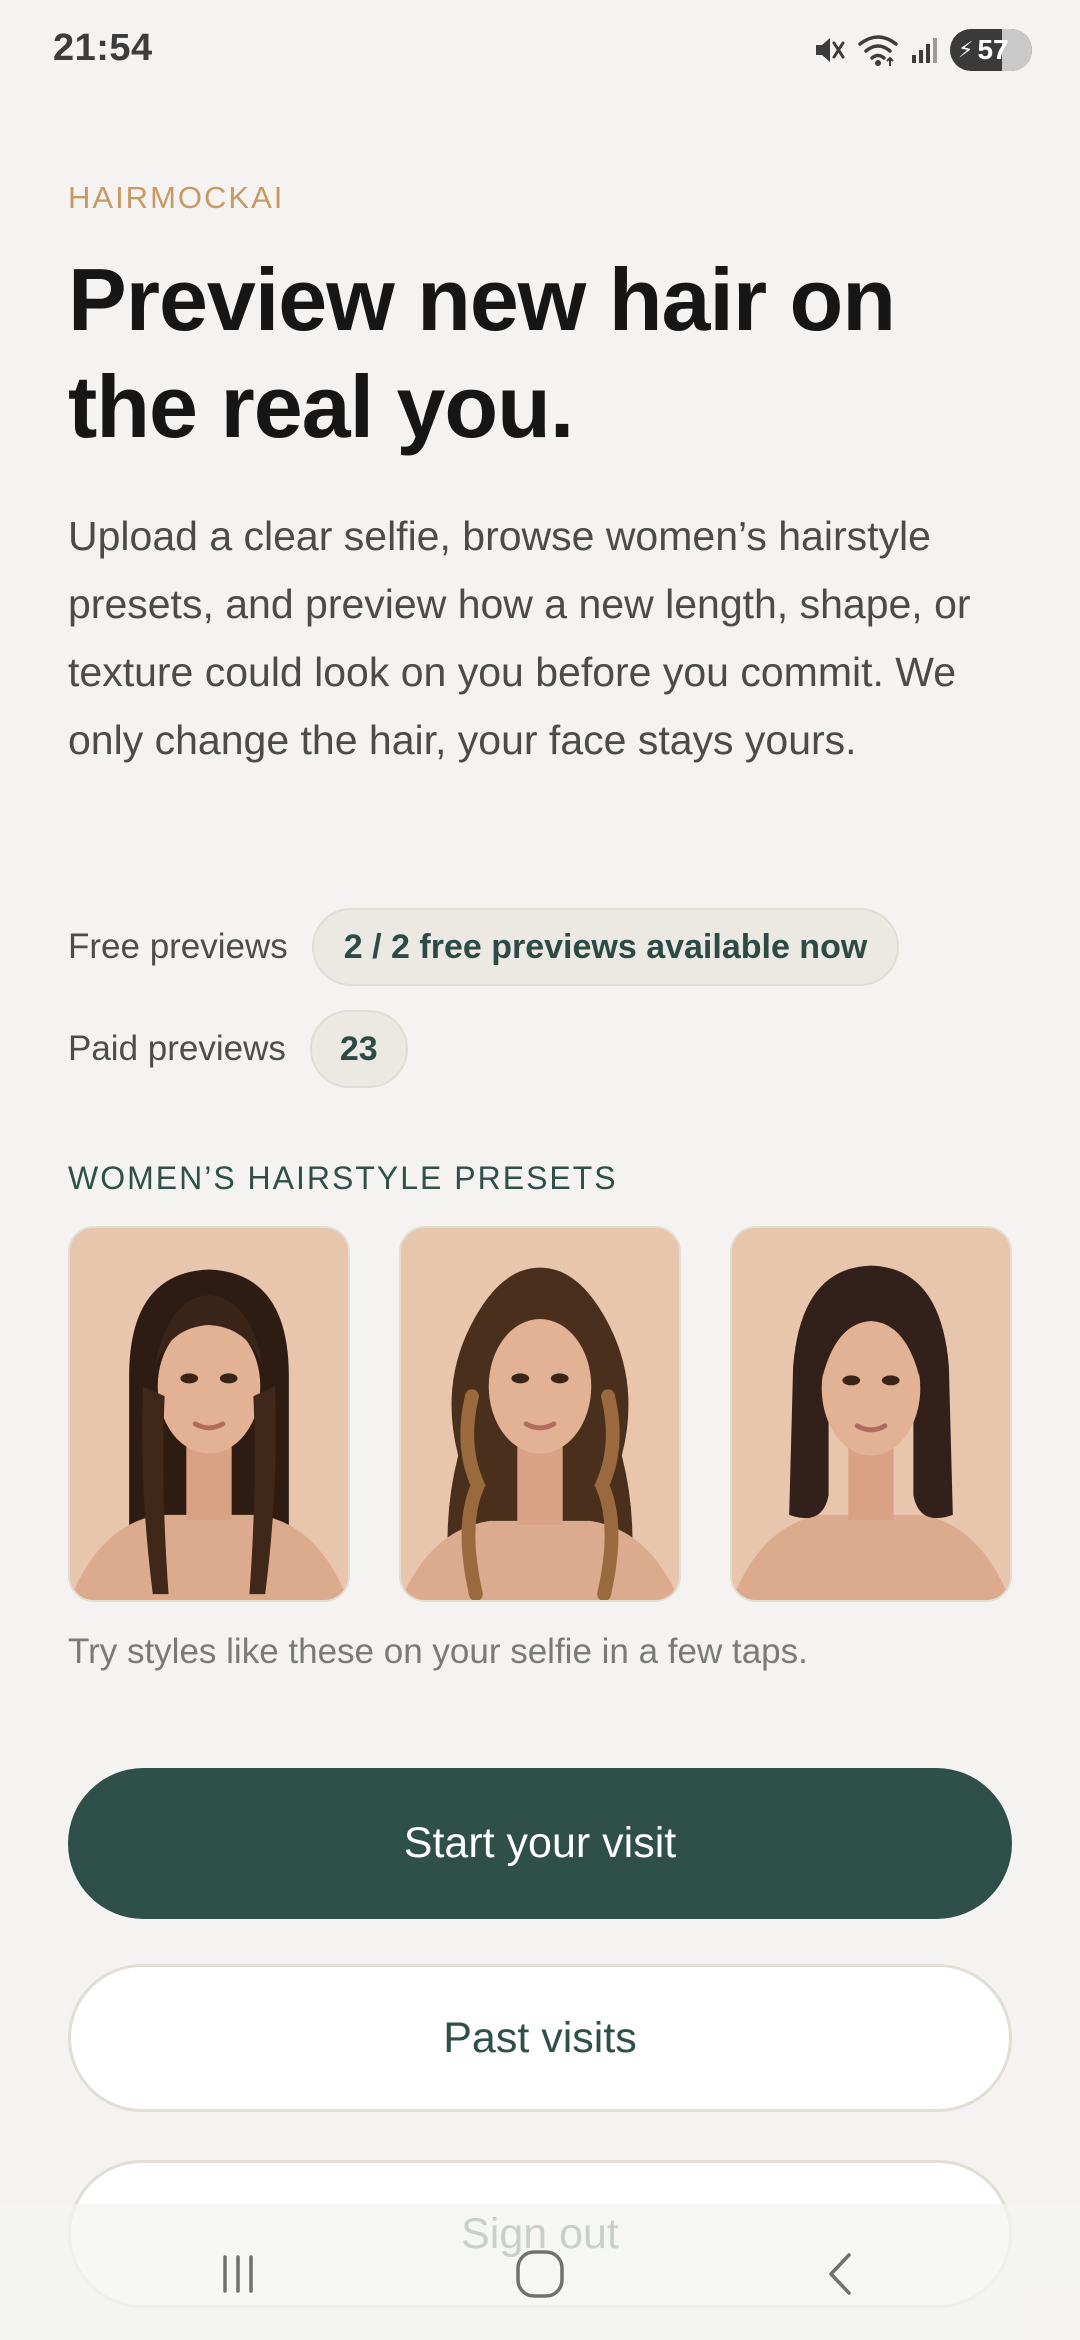 The height and width of the screenshot is (2340, 1080). I want to click on preset-card-layered, so click(209, 1414).